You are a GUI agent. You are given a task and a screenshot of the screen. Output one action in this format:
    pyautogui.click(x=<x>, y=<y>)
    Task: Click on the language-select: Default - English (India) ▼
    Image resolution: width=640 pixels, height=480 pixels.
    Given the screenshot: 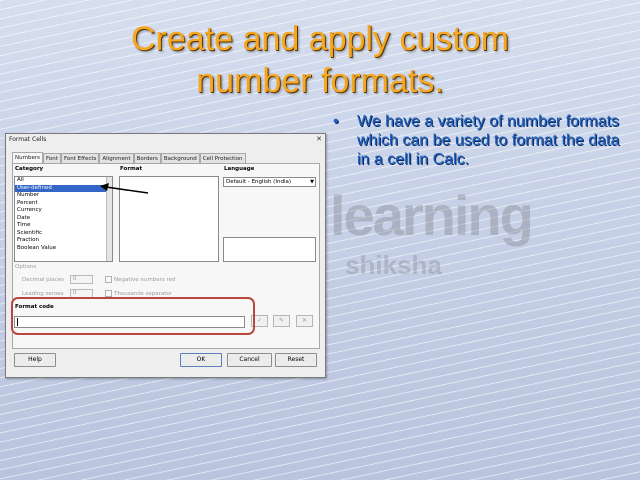 What is the action you would take?
    pyautogui.click(x=269, y=182)
    